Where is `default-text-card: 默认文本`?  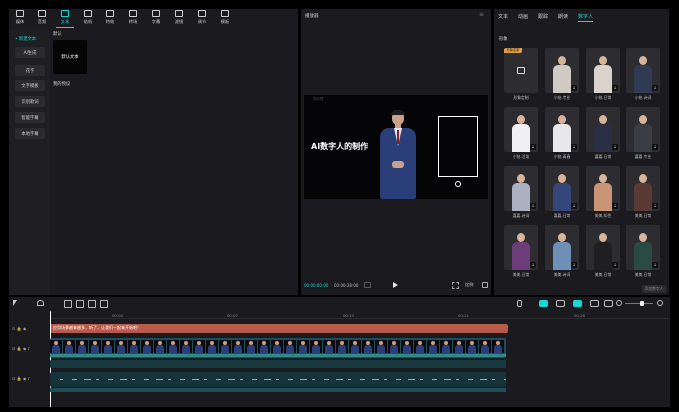 default-text-card: 默认文本 is located at coordinates (70, 57).